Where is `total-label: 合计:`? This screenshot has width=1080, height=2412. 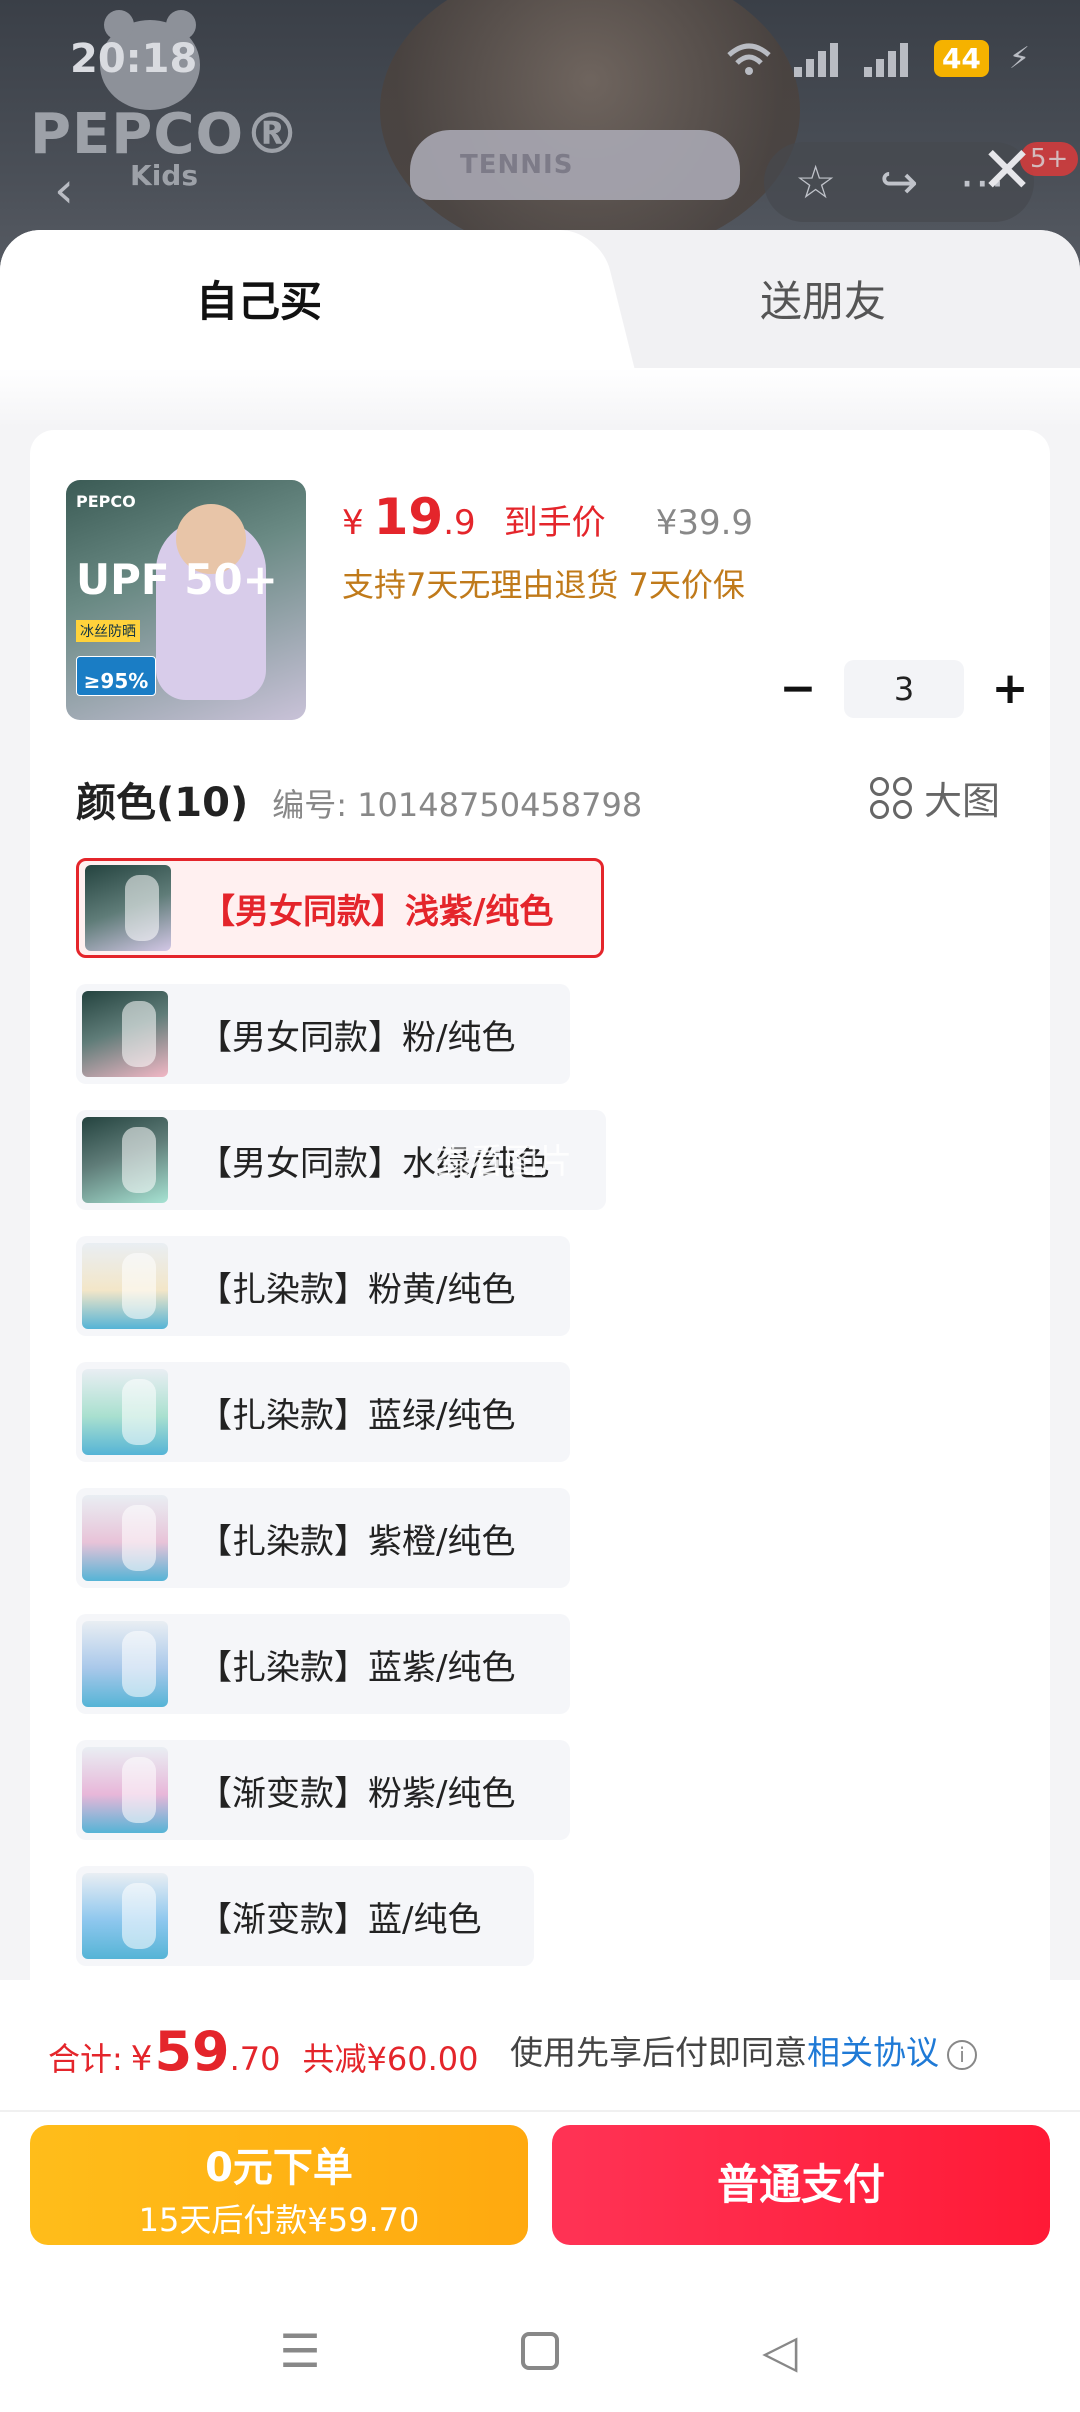 total-label: 合计: is located at coordinates (85, 2059).